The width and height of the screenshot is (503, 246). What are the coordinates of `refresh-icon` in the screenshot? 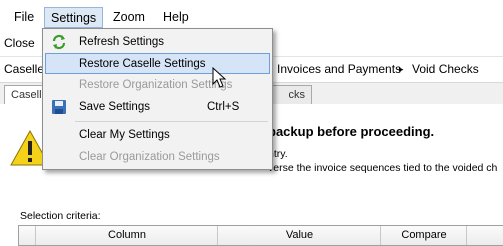 It's located at (59, 42).